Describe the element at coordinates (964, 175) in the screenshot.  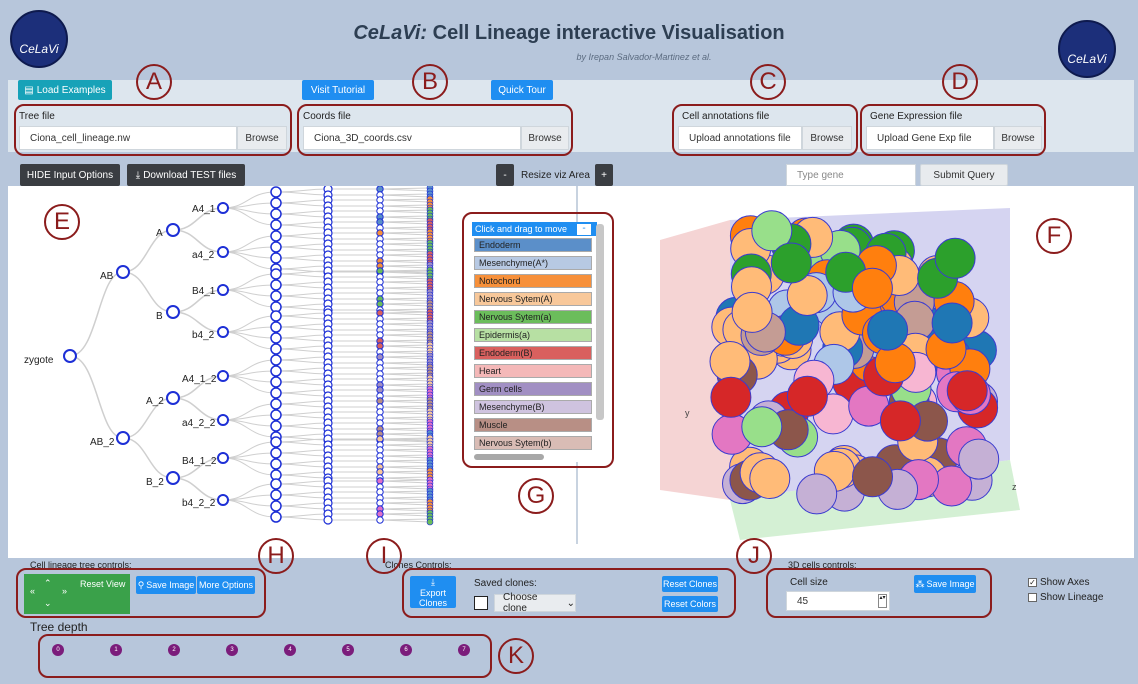
I see `submit-query-button: Submit Query` at that location.